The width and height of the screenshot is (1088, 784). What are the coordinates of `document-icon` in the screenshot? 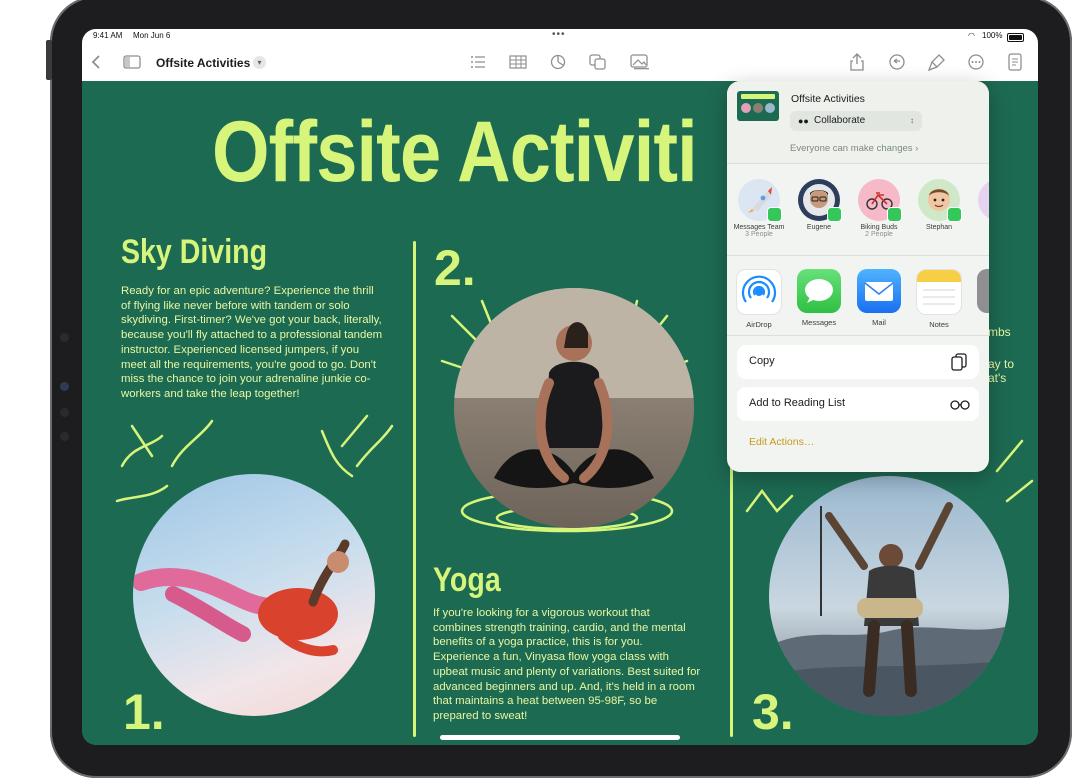 It's located at (1015, 62).